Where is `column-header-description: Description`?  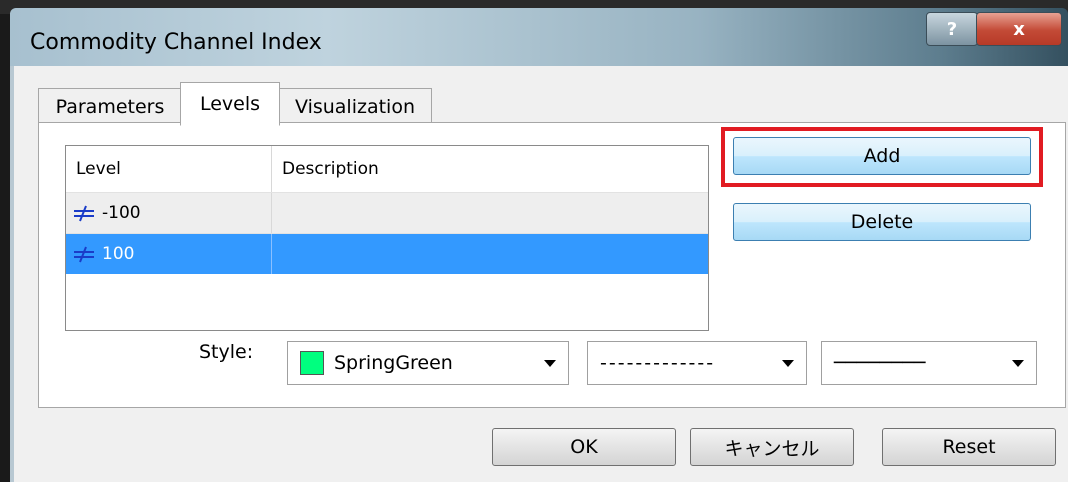
column-header-description: Description is located at coordinates (490, 169).